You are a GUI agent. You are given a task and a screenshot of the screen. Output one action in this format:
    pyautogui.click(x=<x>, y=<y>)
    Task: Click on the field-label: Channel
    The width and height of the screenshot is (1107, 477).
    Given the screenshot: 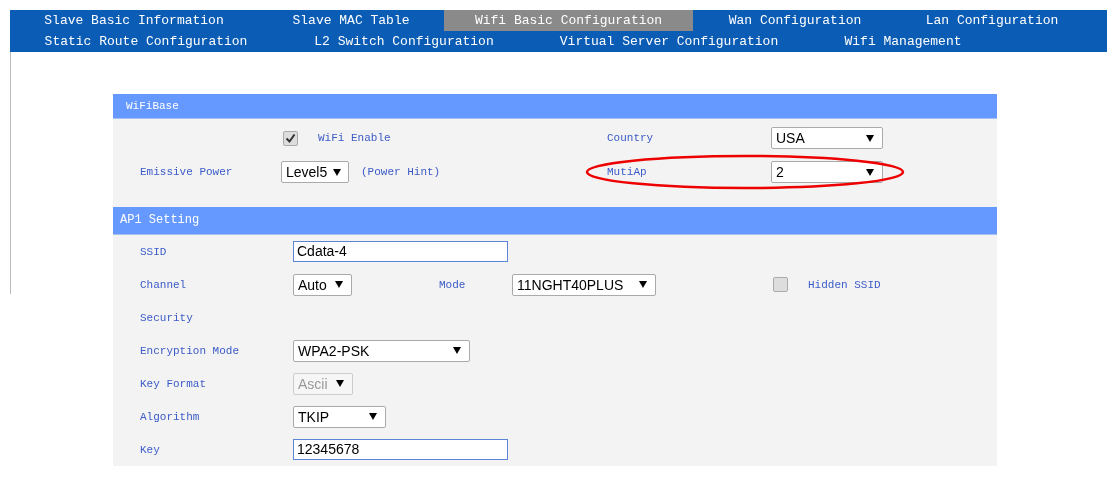 What is the action you would take?
    pyautogui.click(x=163, y=284)
    